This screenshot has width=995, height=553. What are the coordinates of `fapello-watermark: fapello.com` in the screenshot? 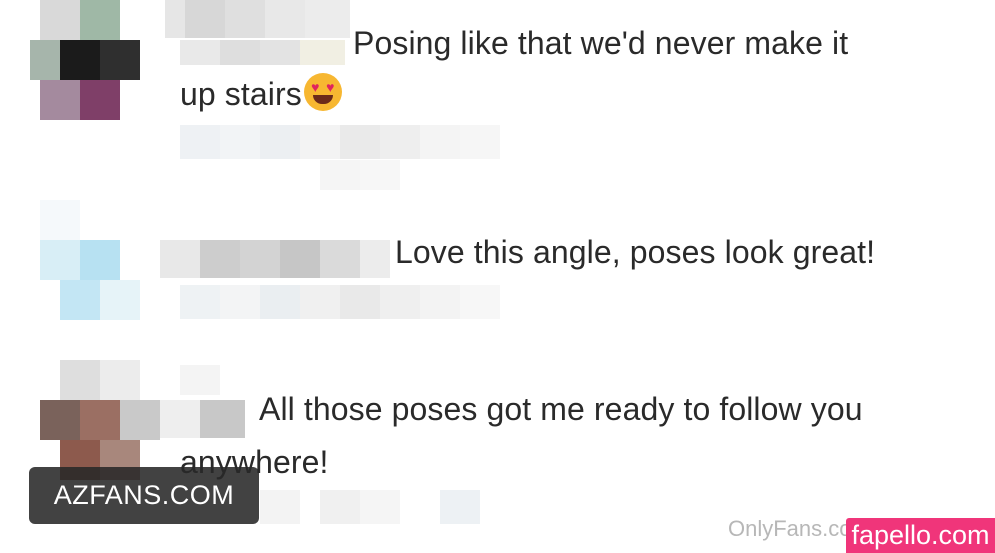 It's located at (920, 535).